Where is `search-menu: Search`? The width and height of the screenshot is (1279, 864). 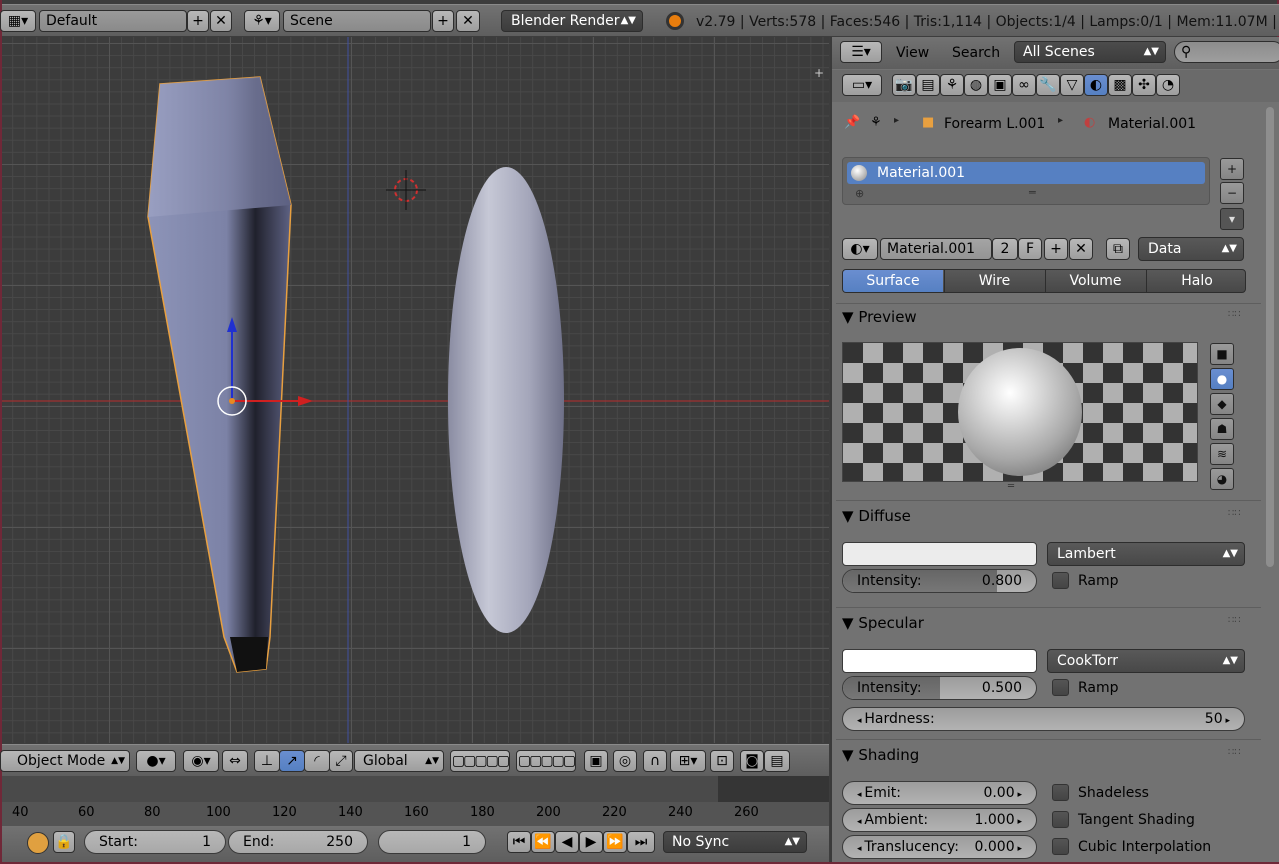 search-menu: Search is located at coordinates (976, 53).